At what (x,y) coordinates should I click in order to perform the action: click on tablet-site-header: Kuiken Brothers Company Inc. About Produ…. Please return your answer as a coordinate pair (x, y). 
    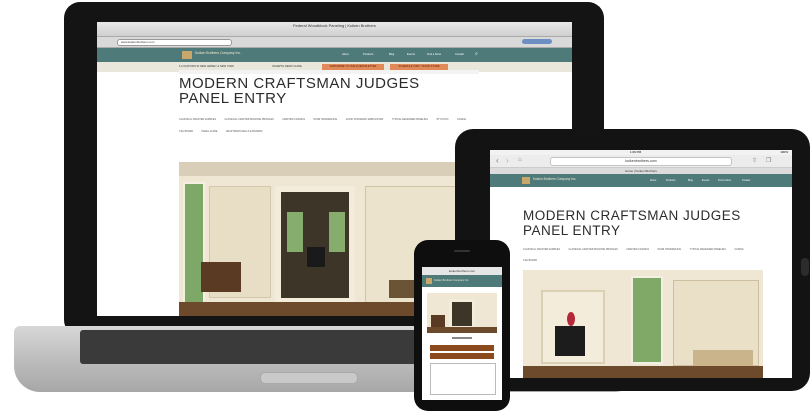
    Looking at the image, I should click on (641, 180).